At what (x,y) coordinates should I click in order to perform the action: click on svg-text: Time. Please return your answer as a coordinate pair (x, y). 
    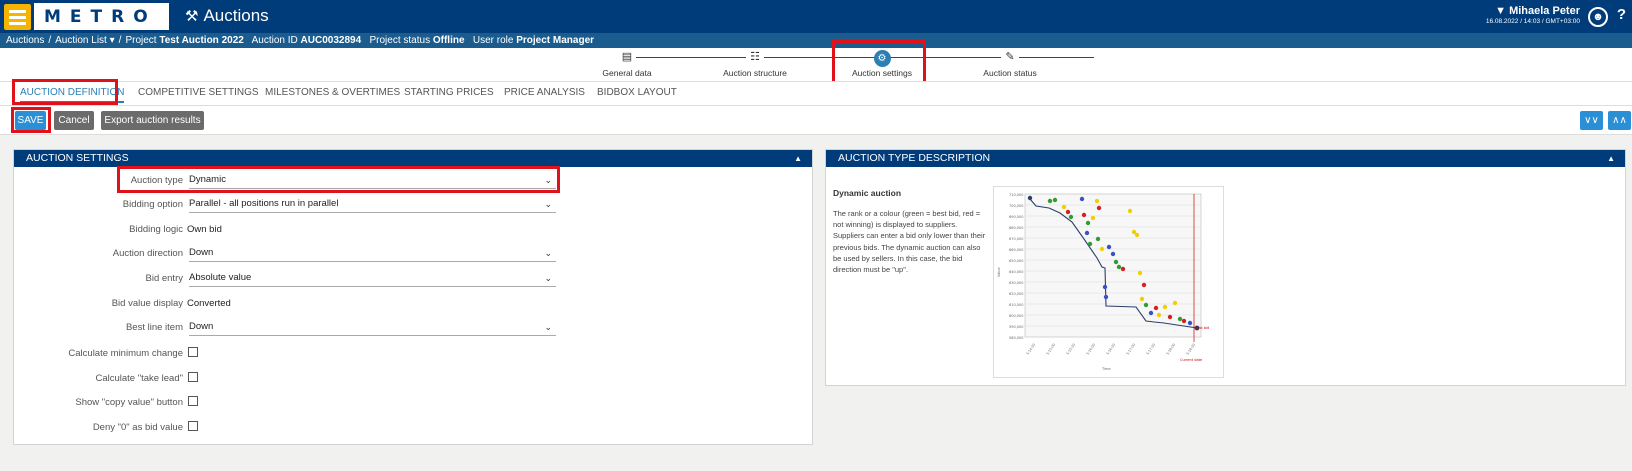
    Looking at the image, I should click on (1106, 369).